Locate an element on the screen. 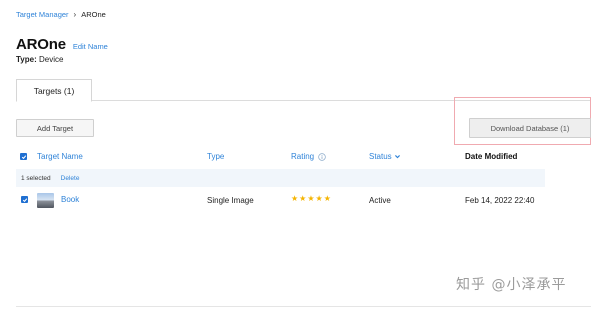  add-target-button: Add Target is located at coordinates (55, 128).